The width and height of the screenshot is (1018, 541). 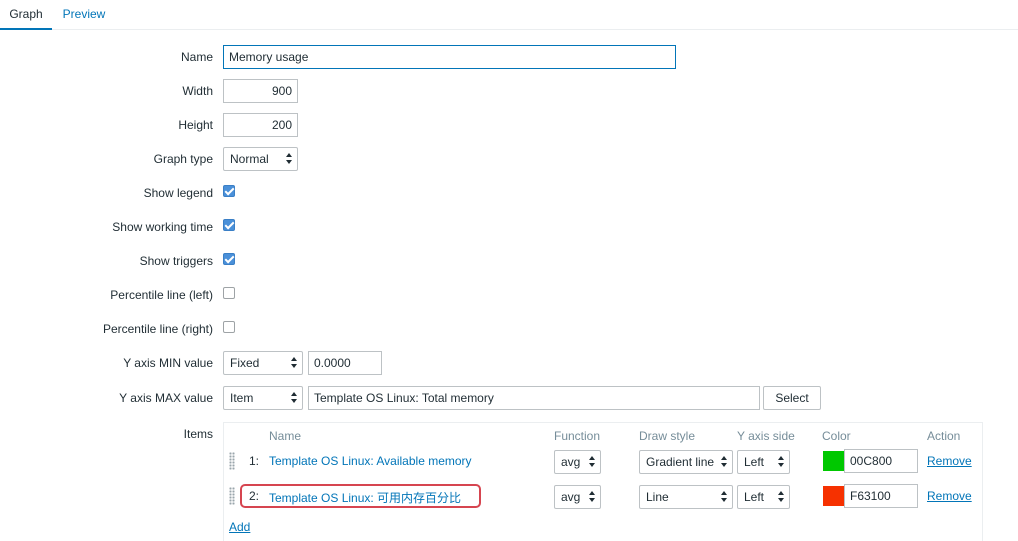 I want to click on y-max-item-input: Template OS Linux: Total memory, so click(x=534, y=398).